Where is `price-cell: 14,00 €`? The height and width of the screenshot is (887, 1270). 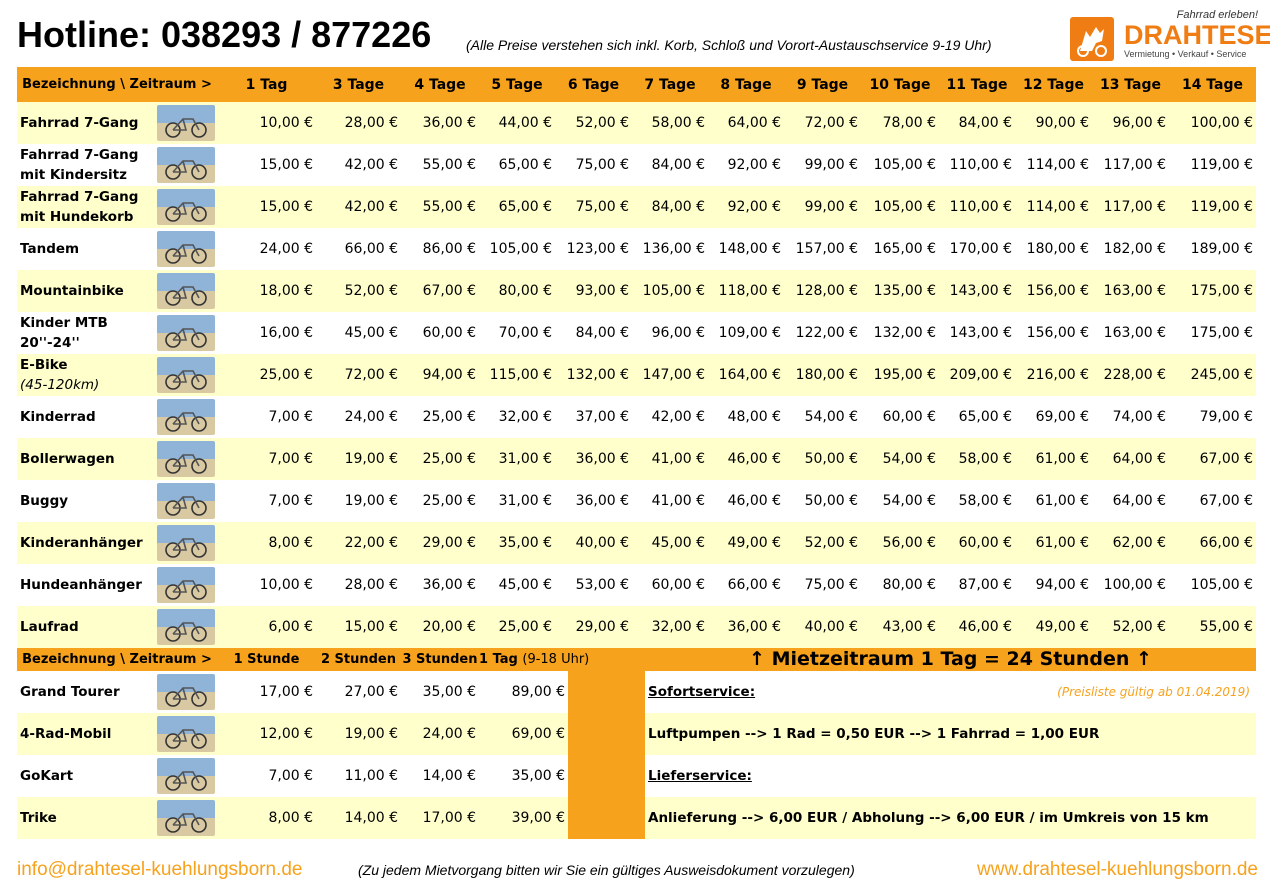
price-cell: 14,00 € is located at coordinates (358, 818).